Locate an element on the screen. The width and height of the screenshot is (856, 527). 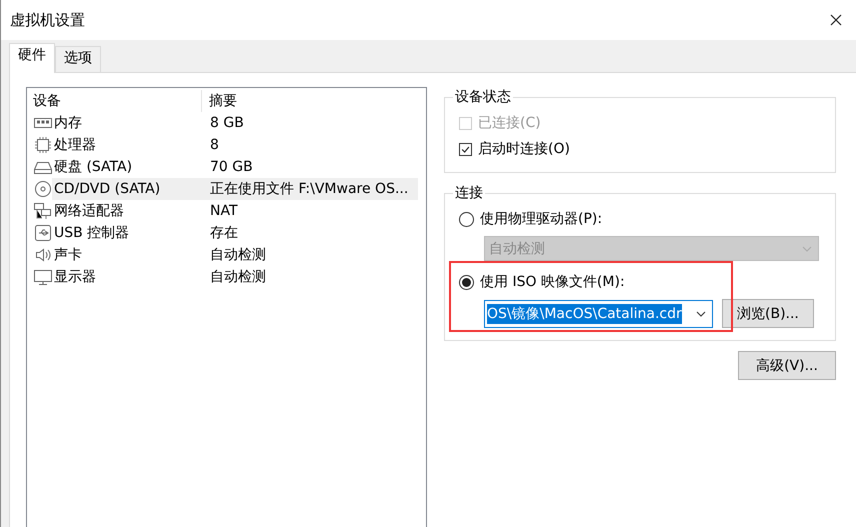
close-icon is located at coordinates (836, 20).